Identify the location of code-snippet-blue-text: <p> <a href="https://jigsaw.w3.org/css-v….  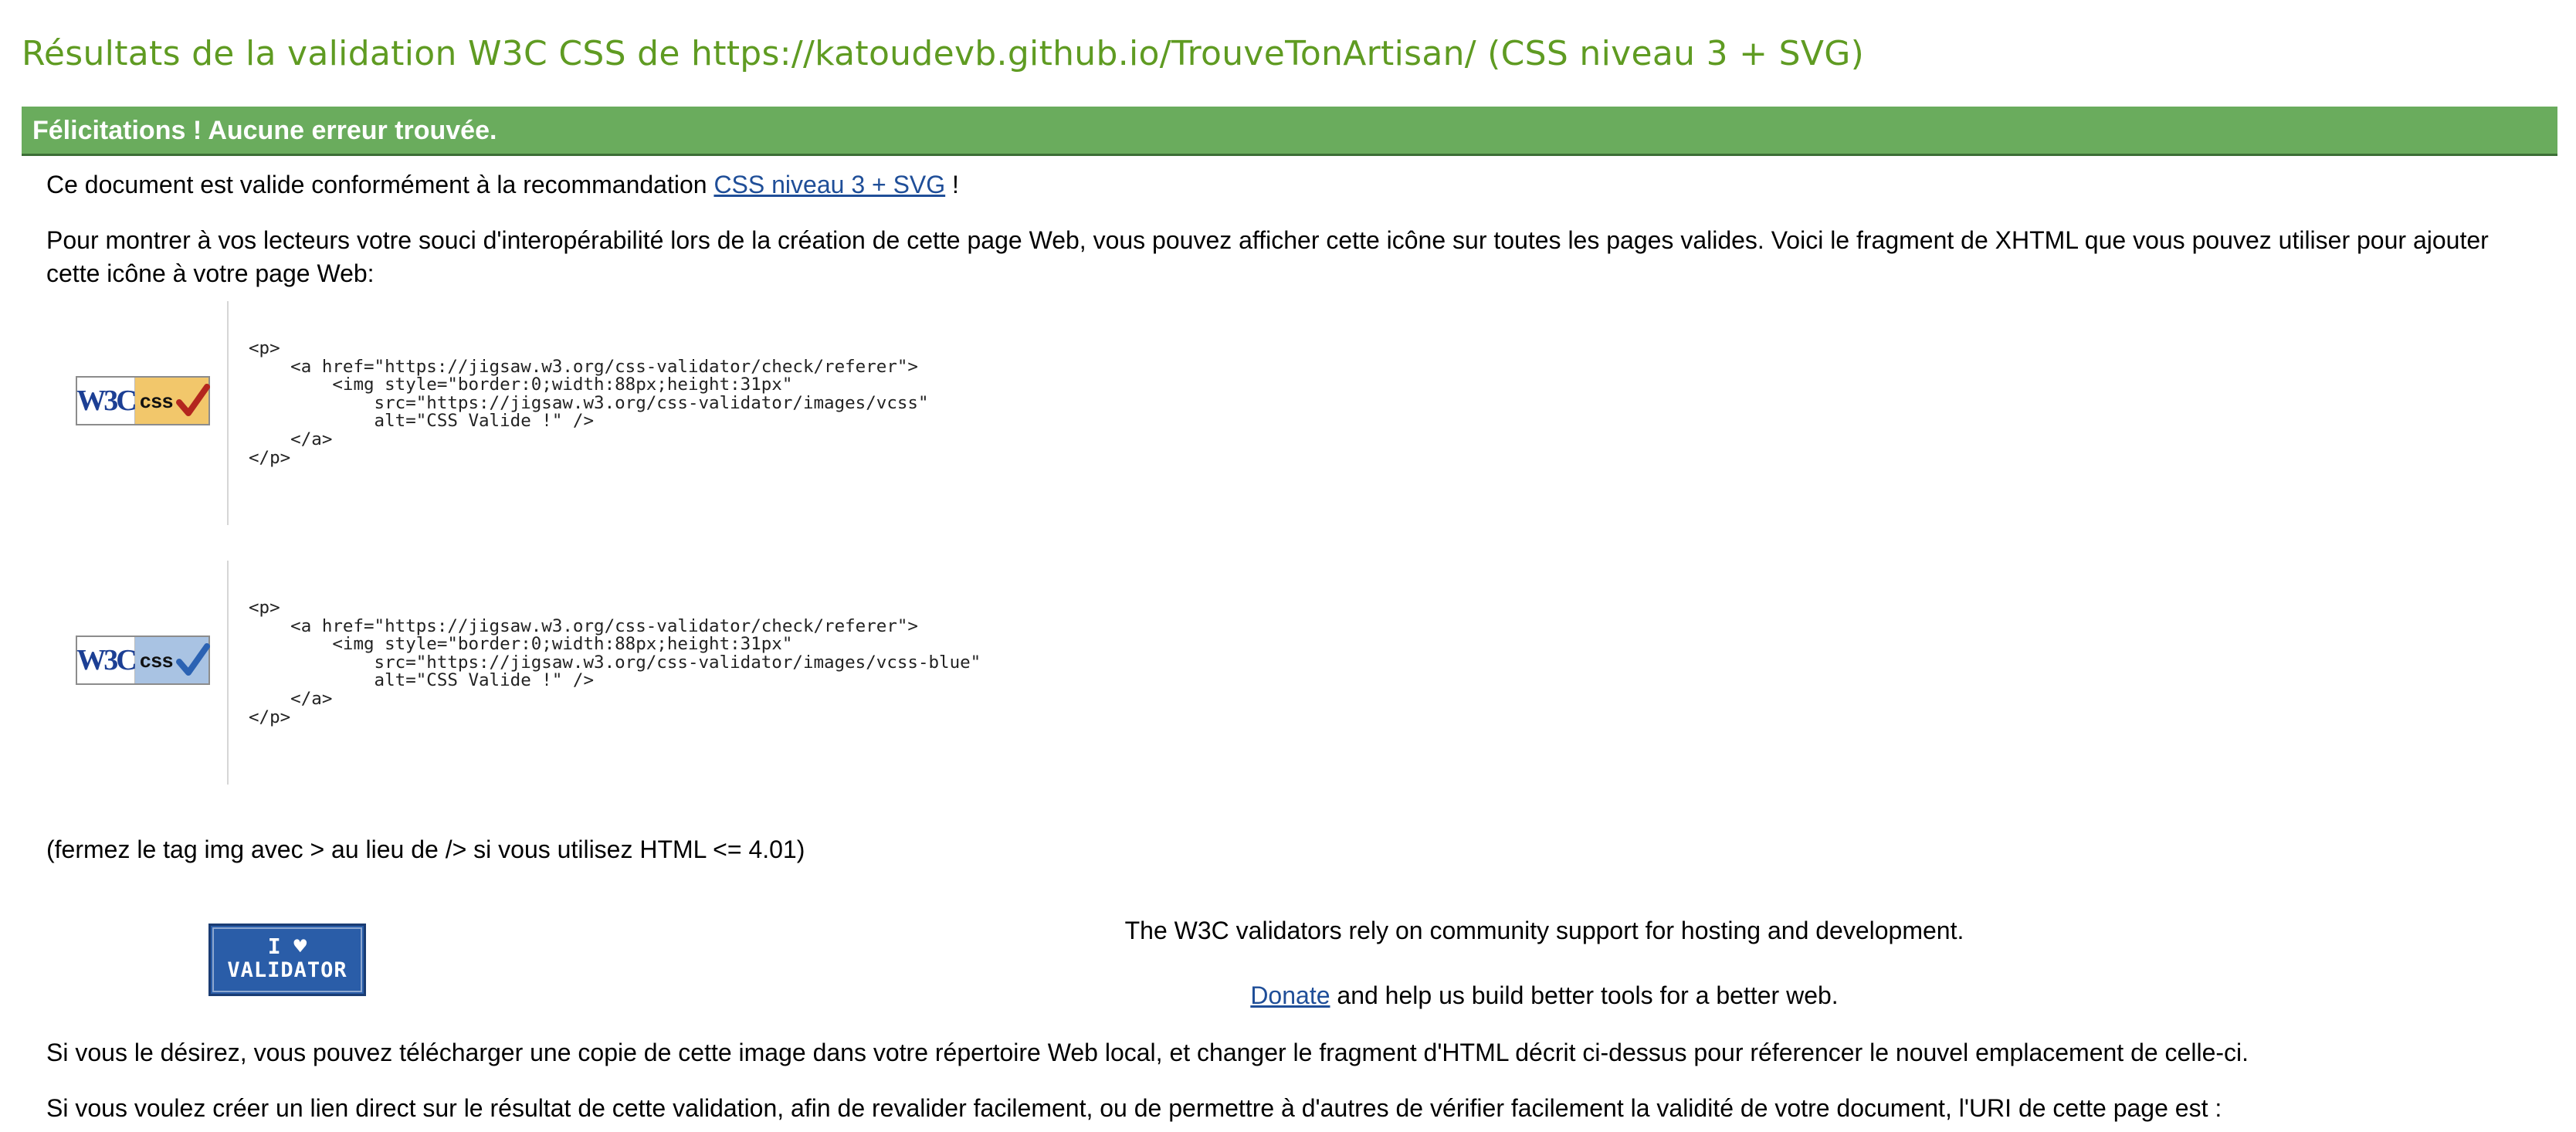
(615, 662).